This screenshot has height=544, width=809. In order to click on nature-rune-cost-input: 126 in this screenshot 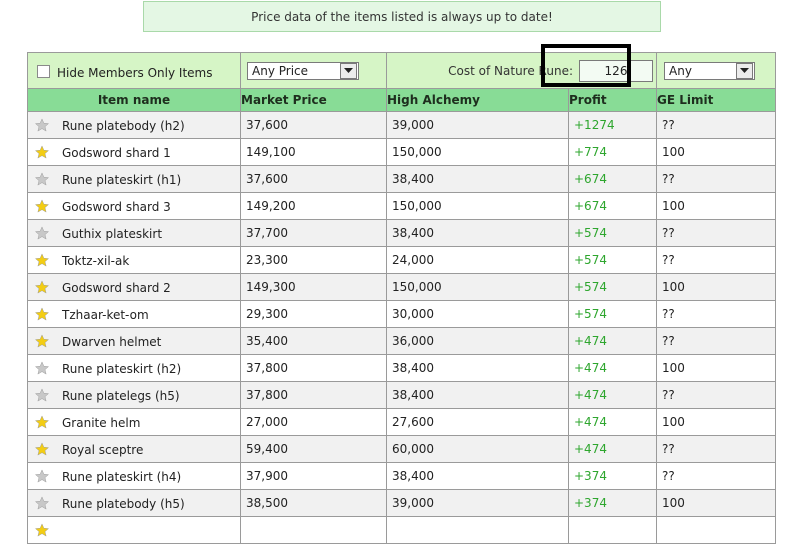, I will do `click(616, 70)`.